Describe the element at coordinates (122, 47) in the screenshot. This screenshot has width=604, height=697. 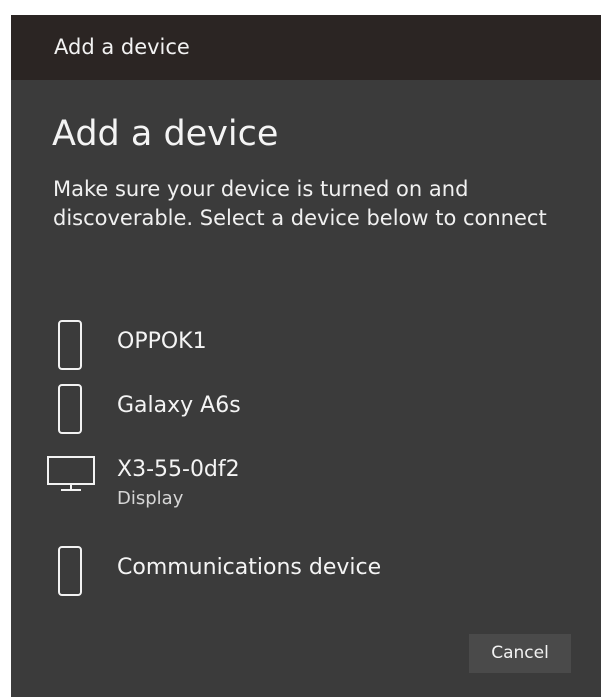
I see `window-title: Add a device` at that location.